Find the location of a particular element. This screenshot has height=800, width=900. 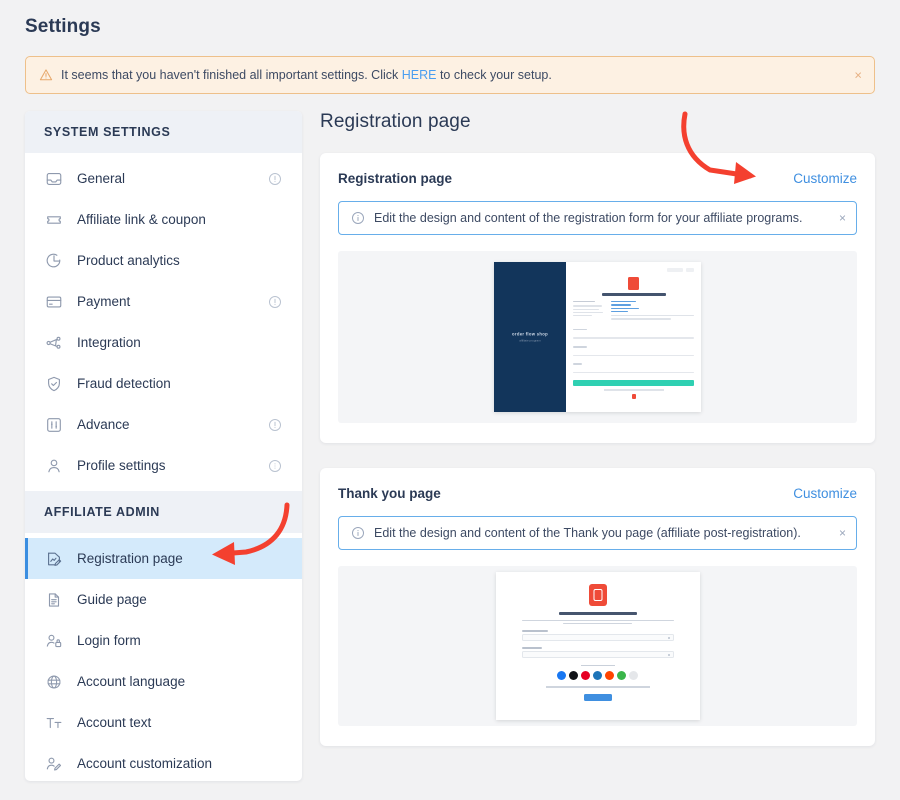

nodes-network-icon is located at coordinates (53, 342).